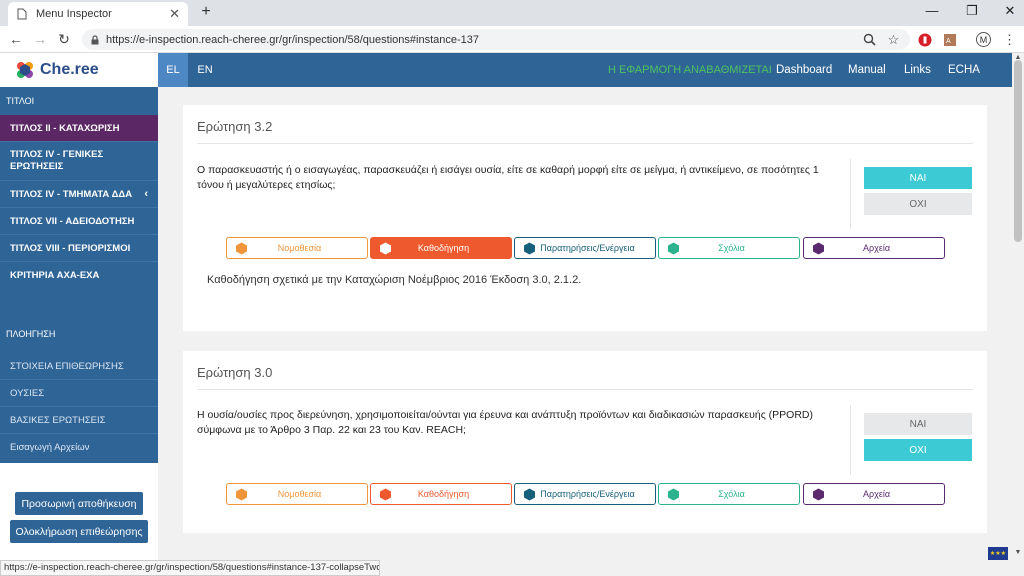 The height and width of the screenshot is (576, 1024). Describe the element at coordinates (79, 393) in the screenshot. I see `sidebar-nav-substances: ΟΥΣΙΕΣ` at that location.